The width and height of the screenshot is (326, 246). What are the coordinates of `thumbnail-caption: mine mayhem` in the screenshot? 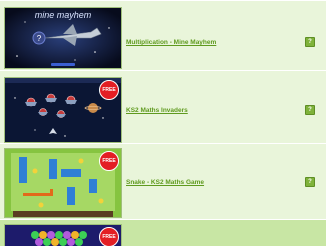 It's located at (63, 15).